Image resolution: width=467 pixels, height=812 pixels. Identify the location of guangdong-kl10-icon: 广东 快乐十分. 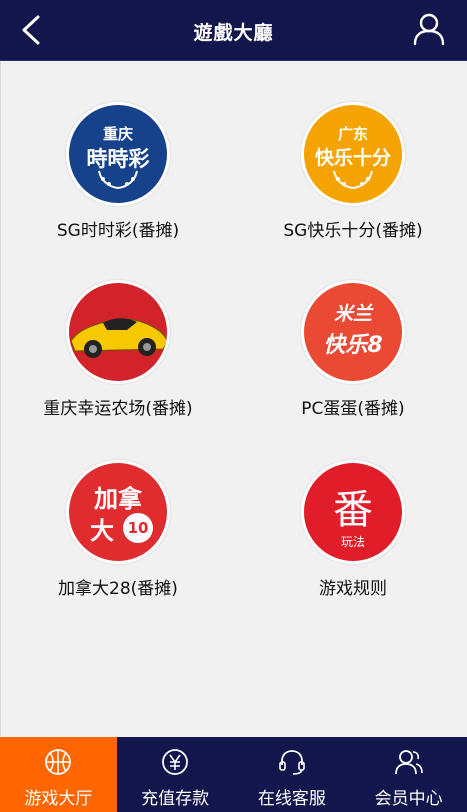
(353, 154).